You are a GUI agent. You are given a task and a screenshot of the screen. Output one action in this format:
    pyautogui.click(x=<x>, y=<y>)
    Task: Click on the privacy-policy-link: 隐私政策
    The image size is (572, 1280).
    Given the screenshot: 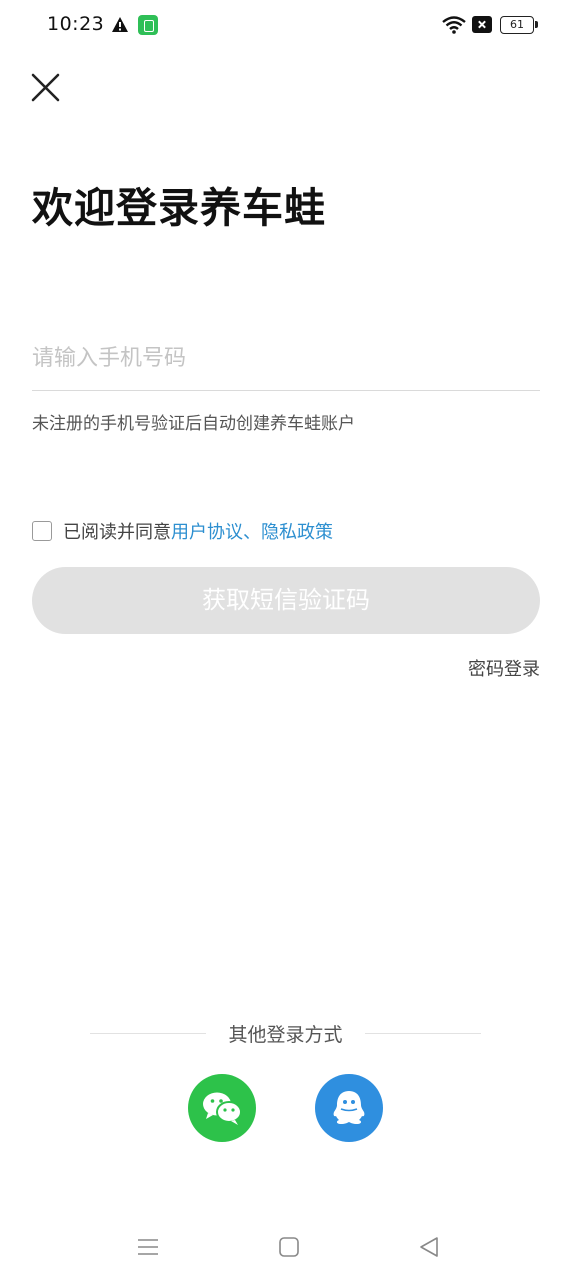 What is the action you would take?
    pyautogui.click(x=297, y=531)
    